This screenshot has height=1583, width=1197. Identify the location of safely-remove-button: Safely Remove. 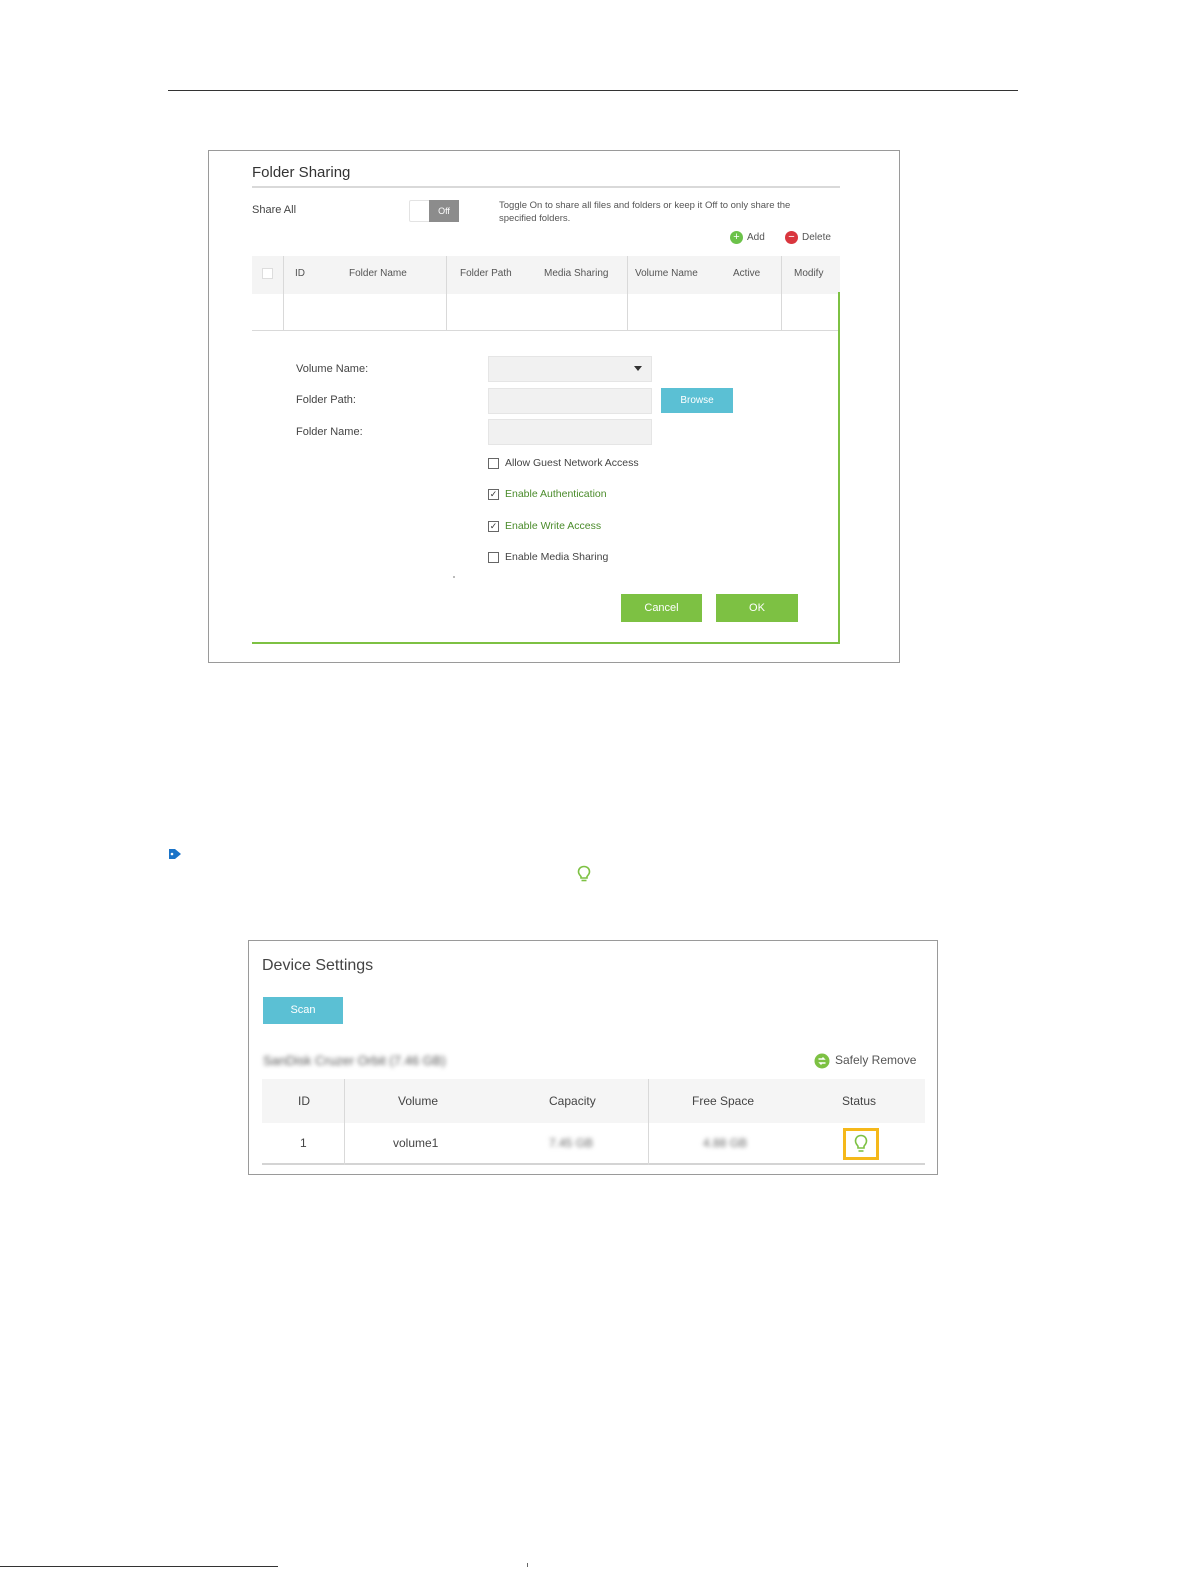
(875, 1060).